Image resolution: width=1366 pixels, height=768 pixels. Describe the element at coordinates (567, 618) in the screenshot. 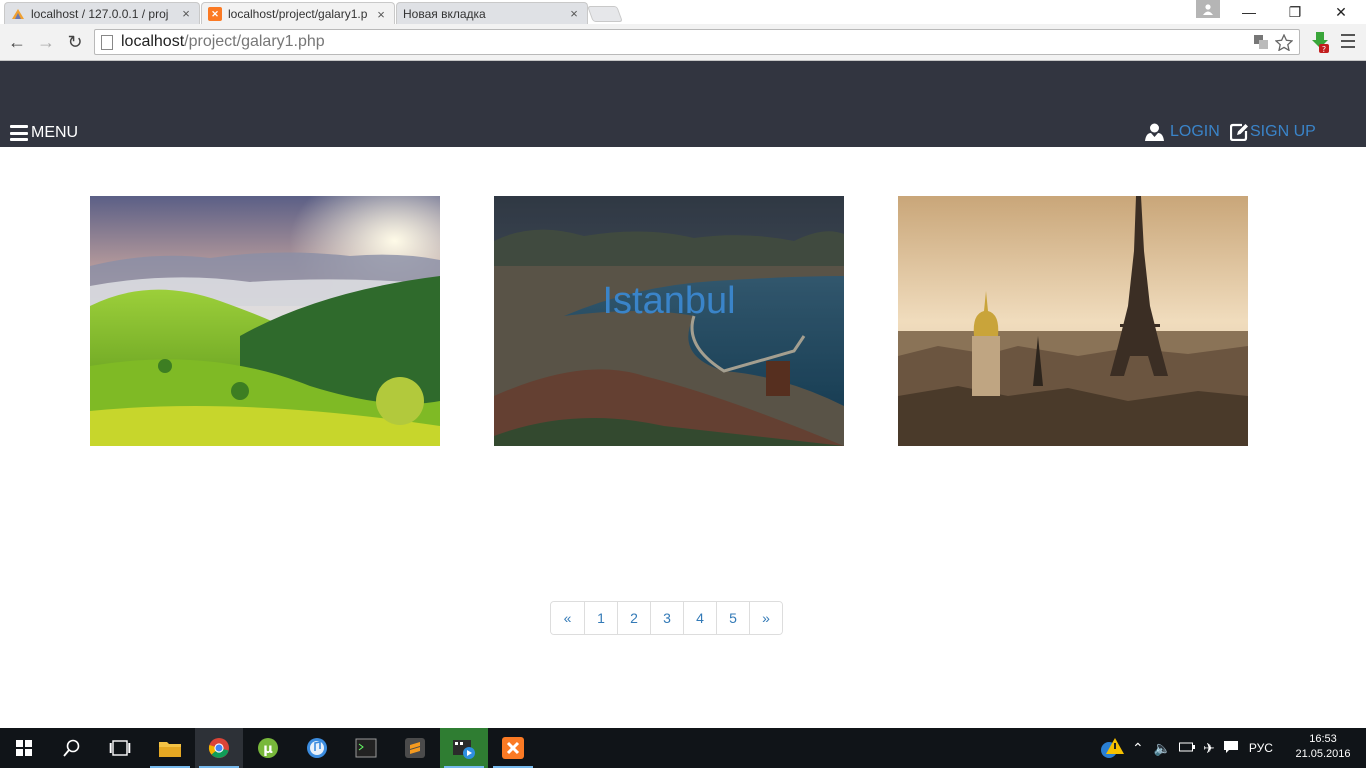

I see `pagination-prev: «` at that location.